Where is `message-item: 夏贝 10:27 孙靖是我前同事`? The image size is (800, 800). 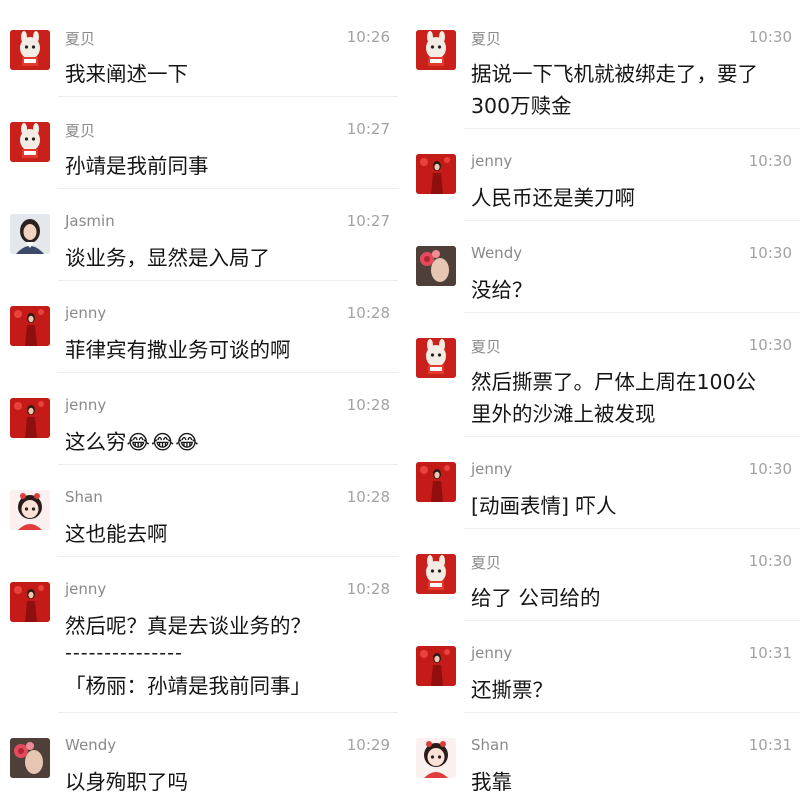 message-item: 夏贝 10:27 孙靖是我前同事 is located at coordinates (199, 142).